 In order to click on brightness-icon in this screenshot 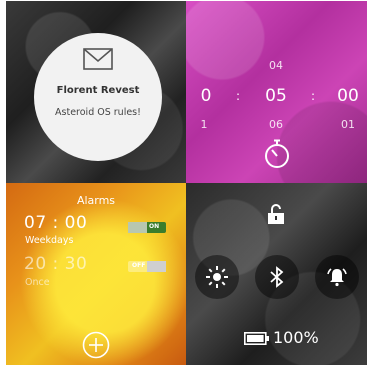, I will do `click(217, 277)`.